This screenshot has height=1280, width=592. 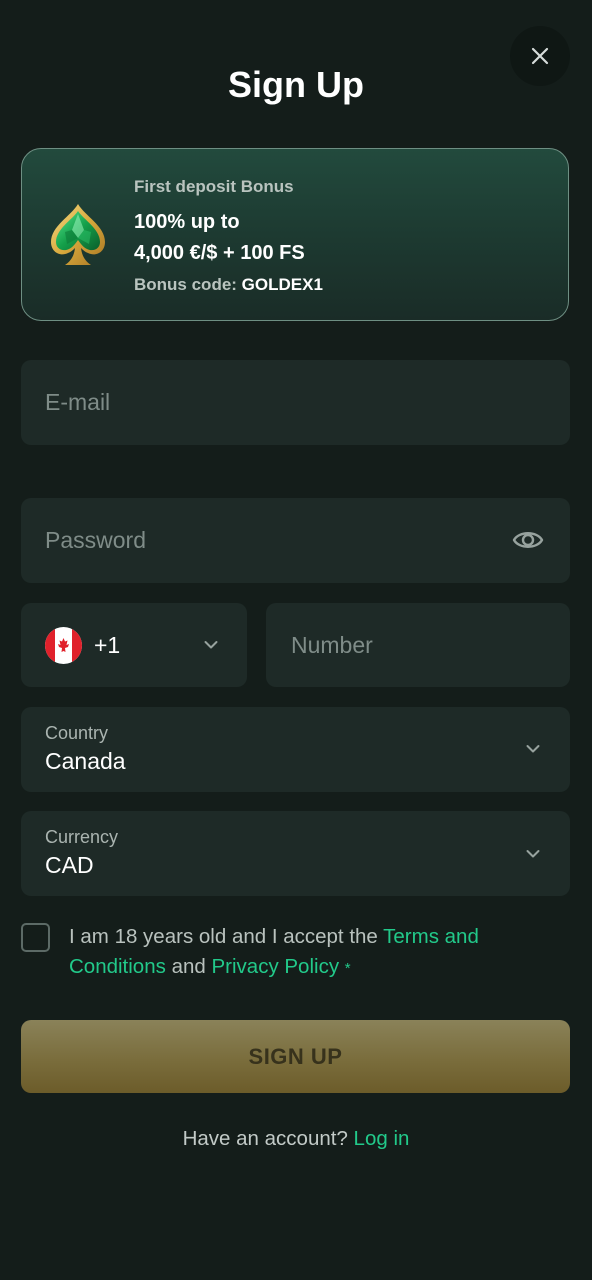 I want to click on bonus-amount: 100% up to 4,000 €/$ + 100 FS, so click(x=219, y=238).